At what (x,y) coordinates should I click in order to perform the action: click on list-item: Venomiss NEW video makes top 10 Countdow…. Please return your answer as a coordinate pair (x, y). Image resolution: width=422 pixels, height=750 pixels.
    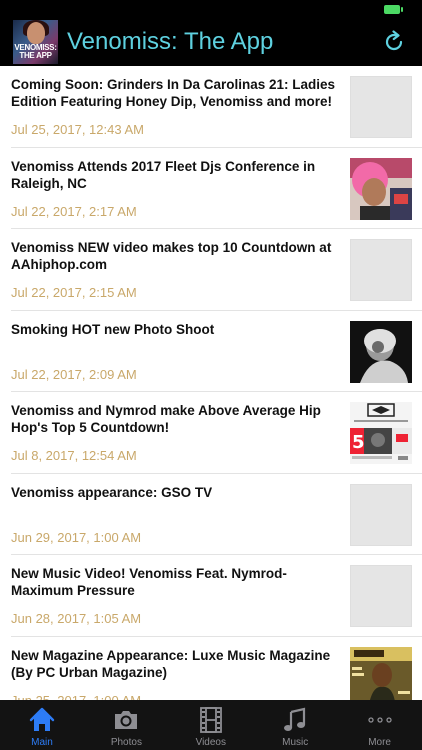
    Looking at the image, I should click on (211, 270).